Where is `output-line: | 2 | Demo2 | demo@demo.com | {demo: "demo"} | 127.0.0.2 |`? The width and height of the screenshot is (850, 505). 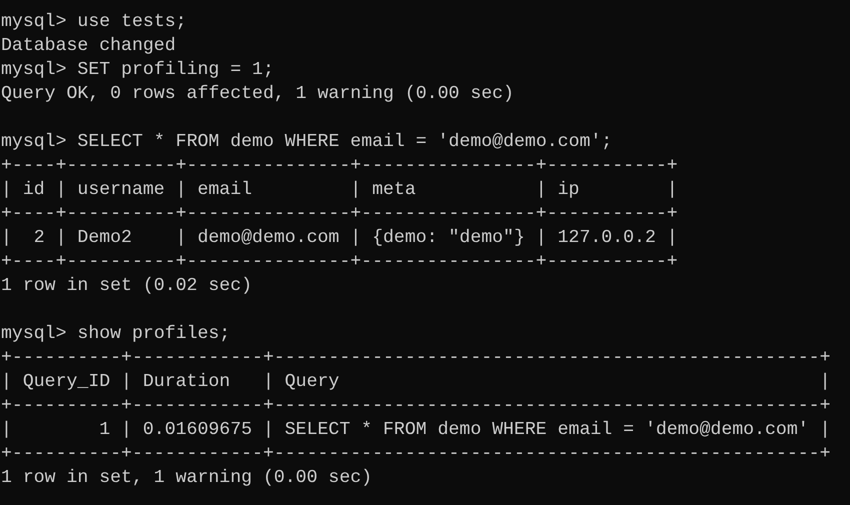 output-line: | 2 | Demo2 | demo@demo.com | {demo: "demo"} | 127.0.0.2 | is located at coordinates (339, 238).